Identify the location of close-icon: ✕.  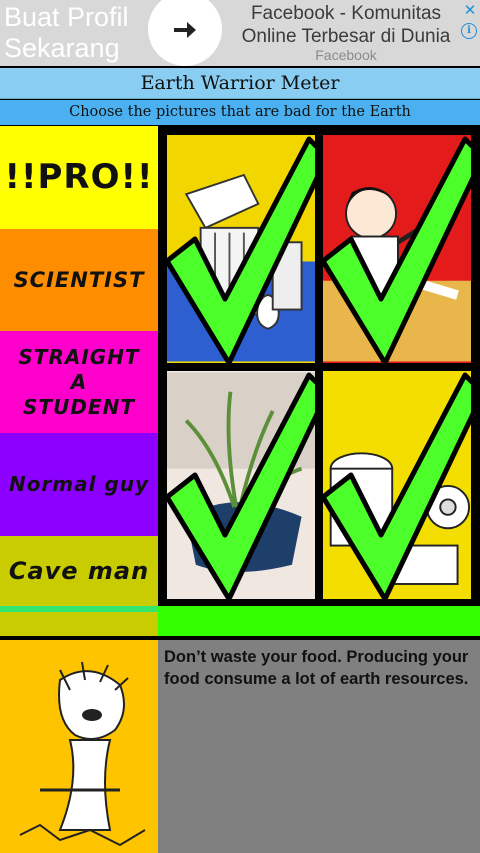
(470, 10).